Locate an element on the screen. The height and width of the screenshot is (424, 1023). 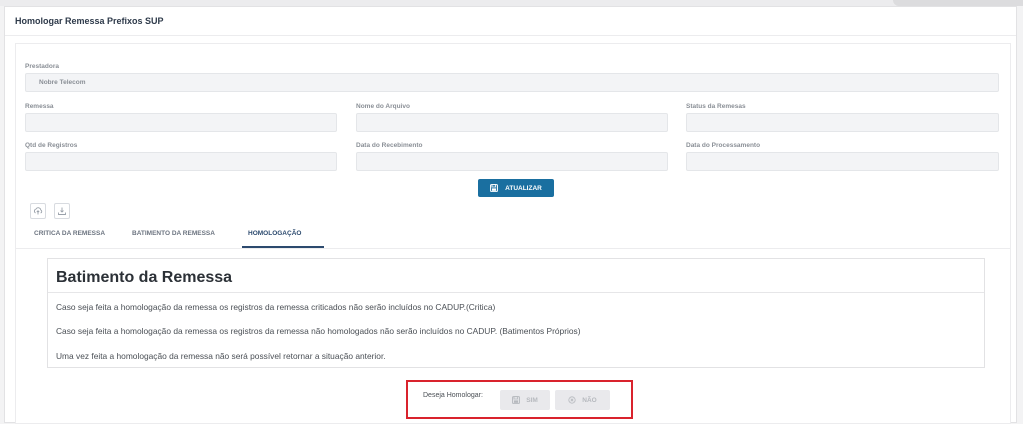
qtd-registros-label: Qtd de Registros is located at coordinates (51, 145).